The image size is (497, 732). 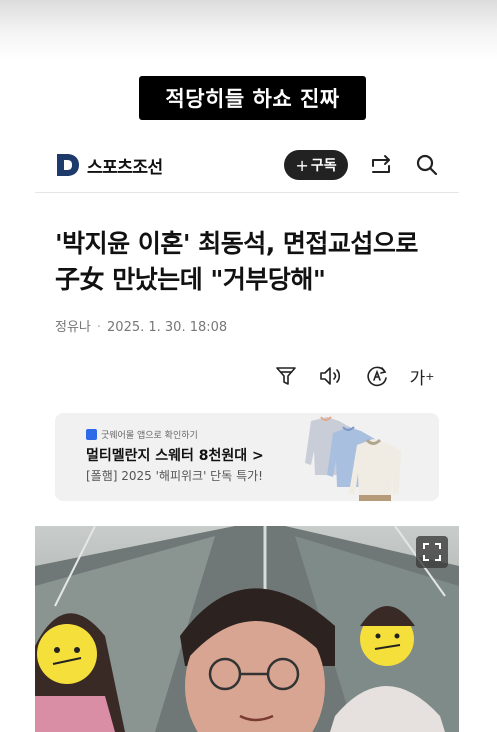 What do you see at coordinates (236, 261) in the screenshot?
I see `article-headline: '박지윤 이혼' 최동석, 면접교섭으로 子女 만났는데 "거부당해"` at bounding box center [236, 261].